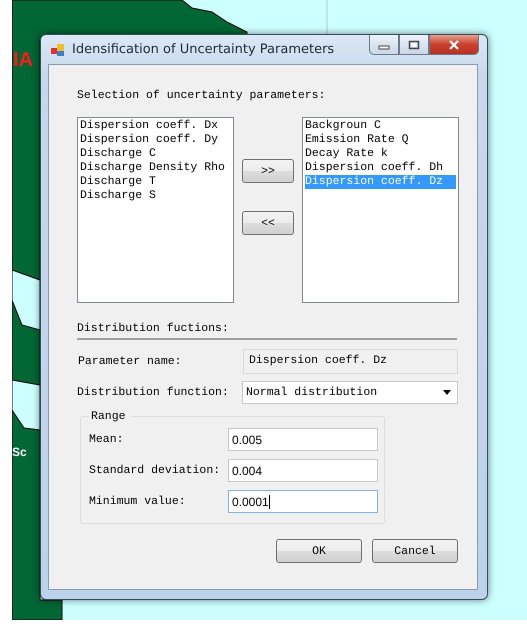 The width and height of the screenshot is (527, 637). Describe the element at coordinates (58, 50) in the screenshot. I see `app-icon` at that location.